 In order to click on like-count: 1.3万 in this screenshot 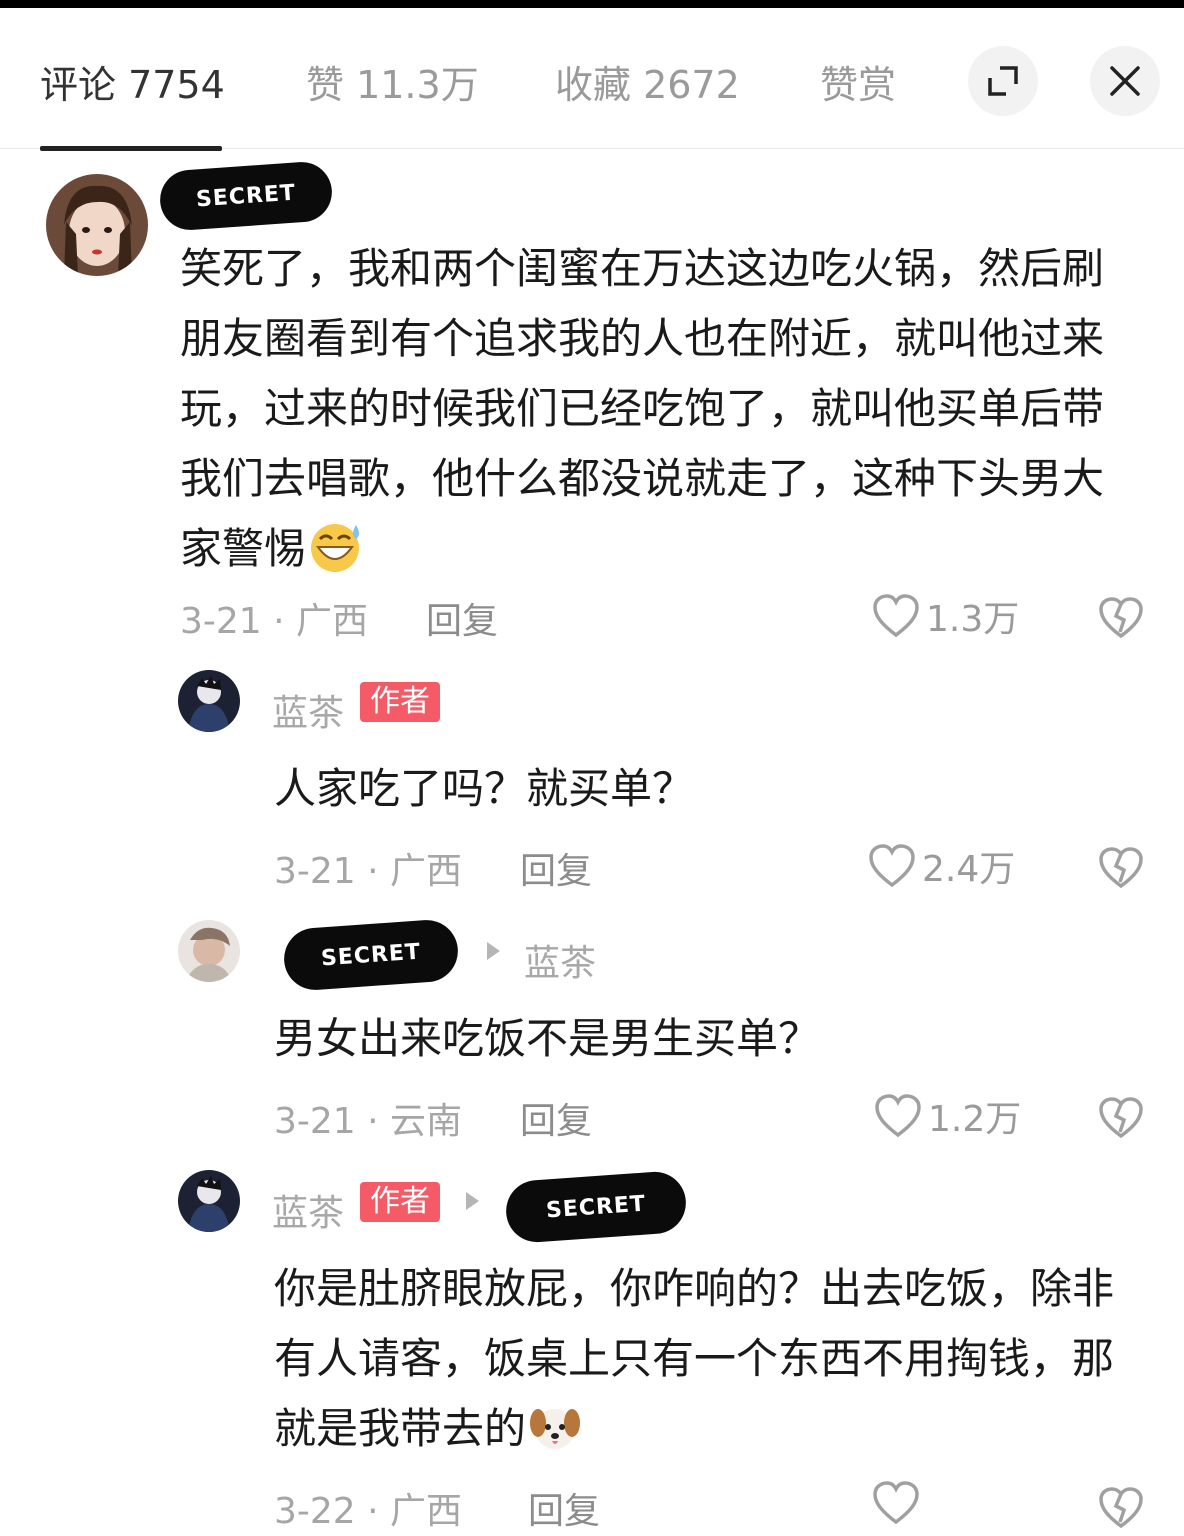, I will do `click(973, 619)`.